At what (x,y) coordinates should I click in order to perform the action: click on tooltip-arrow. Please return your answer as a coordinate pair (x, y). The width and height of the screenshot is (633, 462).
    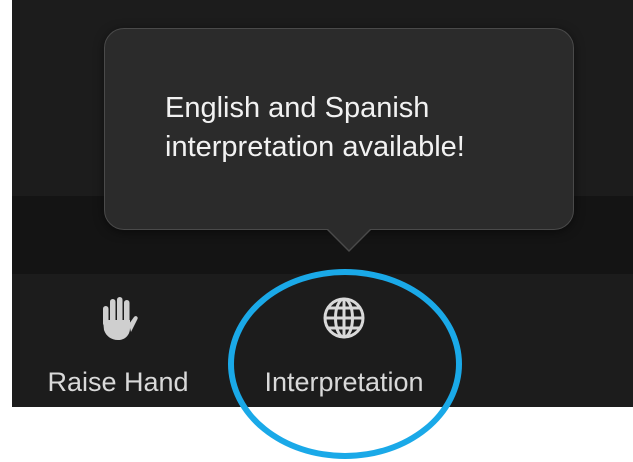
    Looking at the image, I should click on (349, 239).